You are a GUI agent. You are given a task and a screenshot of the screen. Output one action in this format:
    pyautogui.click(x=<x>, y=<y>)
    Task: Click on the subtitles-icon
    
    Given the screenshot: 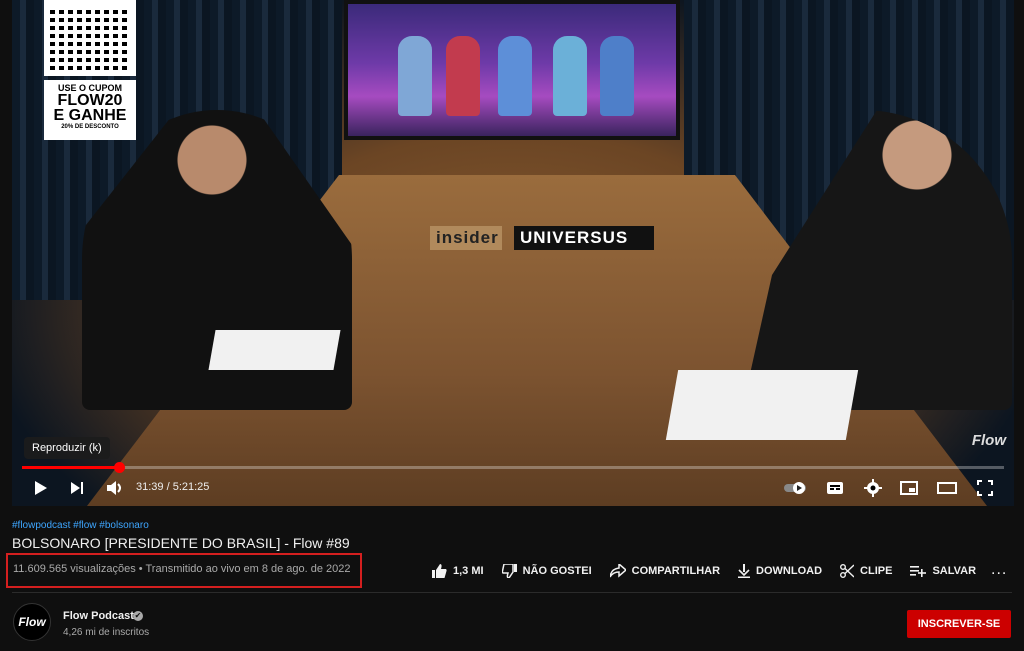 What is the action you would take?
    pyautogui.click(x=835, y=488)
    